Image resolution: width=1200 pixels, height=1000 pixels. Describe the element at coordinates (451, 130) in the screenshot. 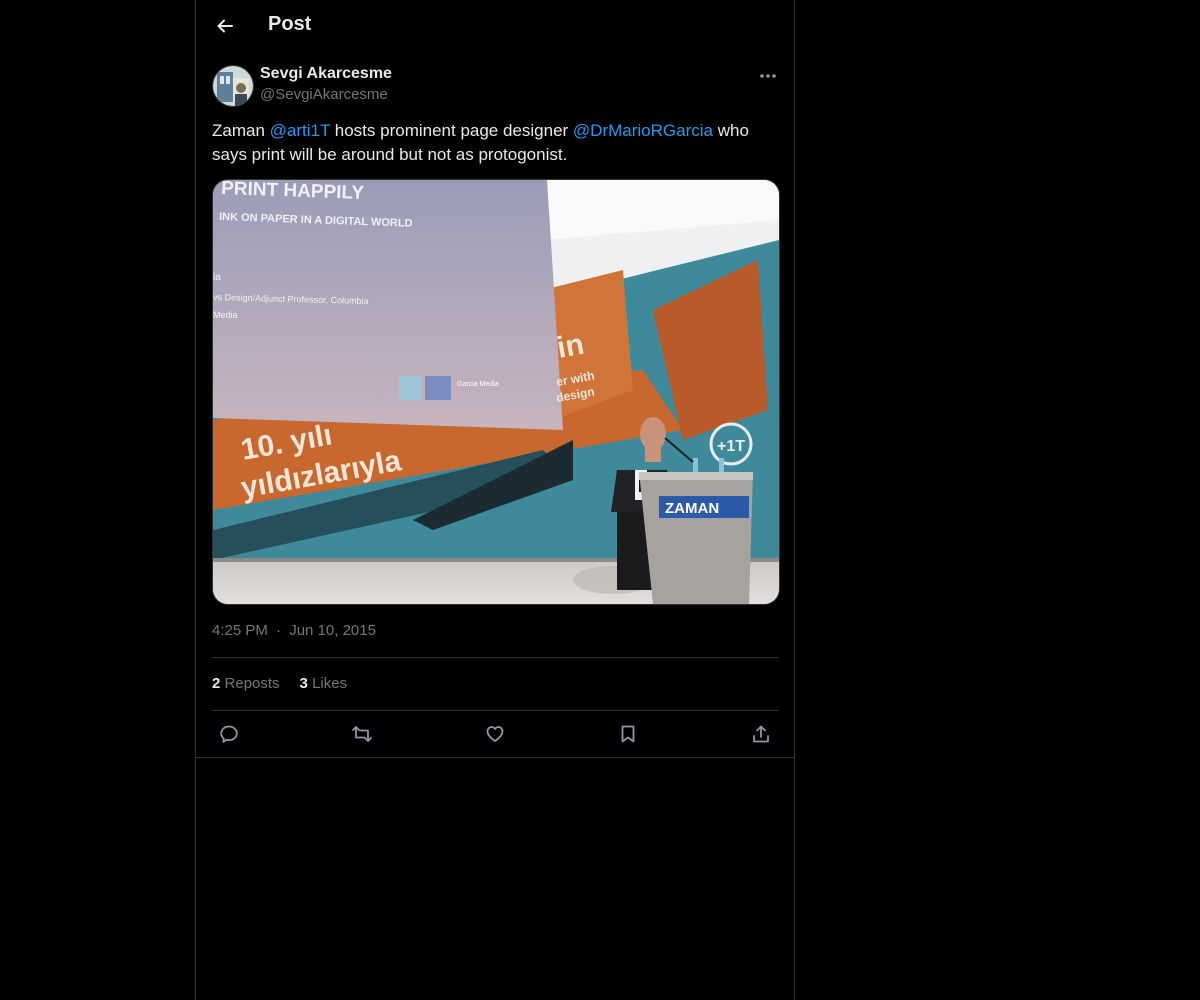

I see `post-text-segment: hosts prominent page designer` at that location.